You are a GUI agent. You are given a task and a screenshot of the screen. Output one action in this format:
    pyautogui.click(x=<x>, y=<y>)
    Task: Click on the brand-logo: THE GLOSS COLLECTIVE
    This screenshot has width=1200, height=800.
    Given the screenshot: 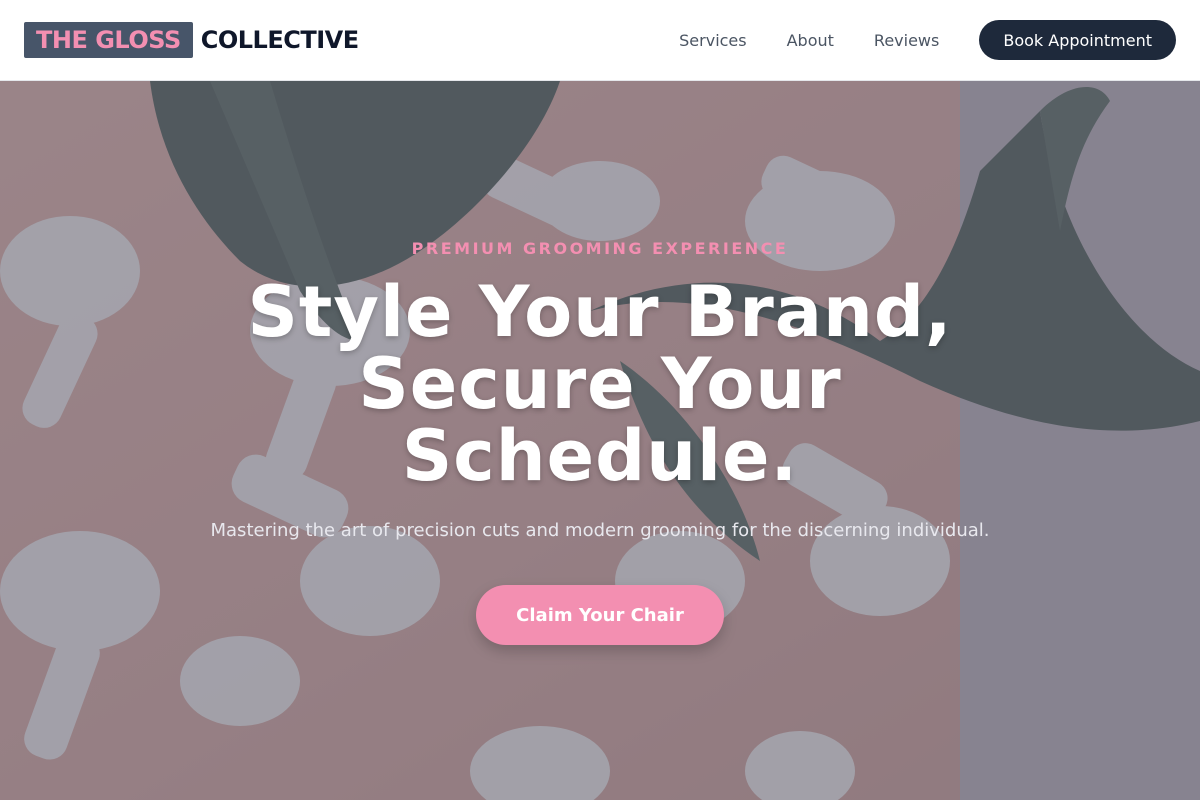 What is the action you would take?
    pyautogui.click(x=191, y=40)
    